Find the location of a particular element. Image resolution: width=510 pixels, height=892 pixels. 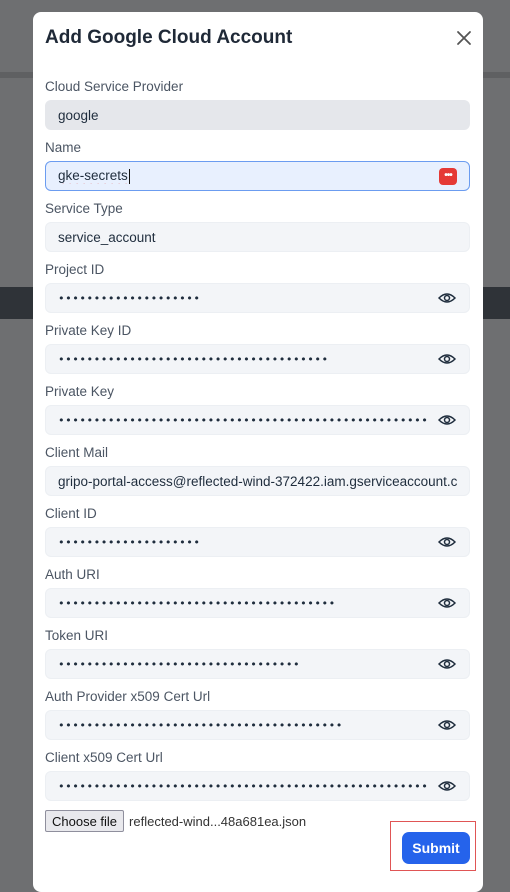

private-key-id-label: Private Key ID is located at coordinates (88, 330).